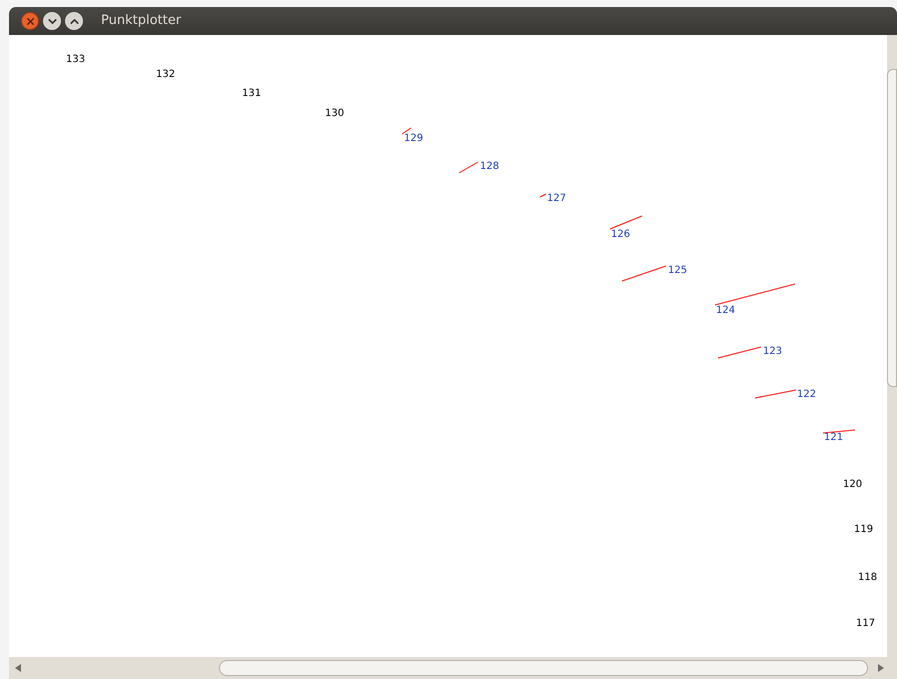 The image size is (897, 679). What do you see at coordinates (556, 198) in the screenshot?
I see `point-label: 127` at bounding box center [556, 198].